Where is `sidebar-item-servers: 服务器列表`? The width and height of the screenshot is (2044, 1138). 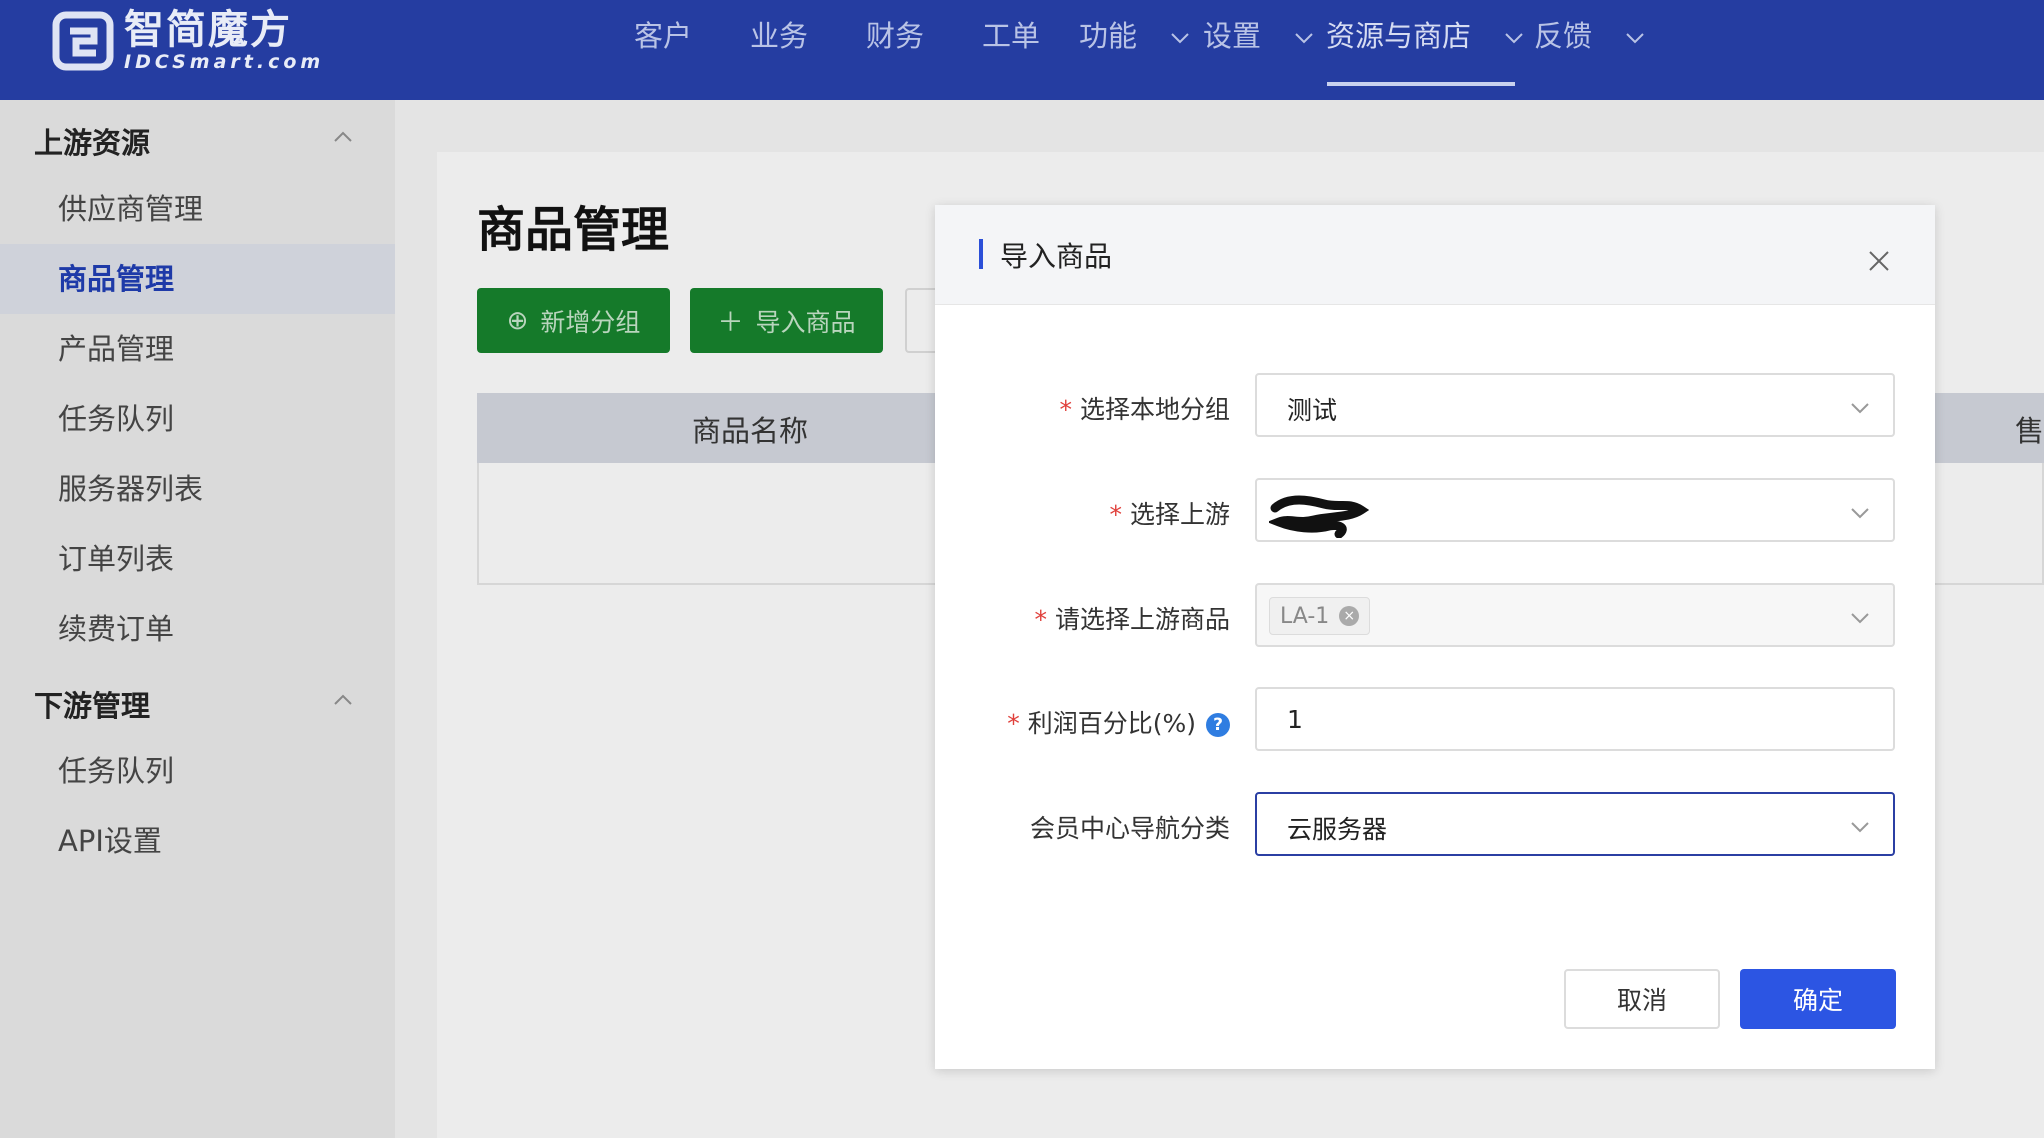
sidebar-item-servers: 服务器列表 is located at coordinates (197, 489).